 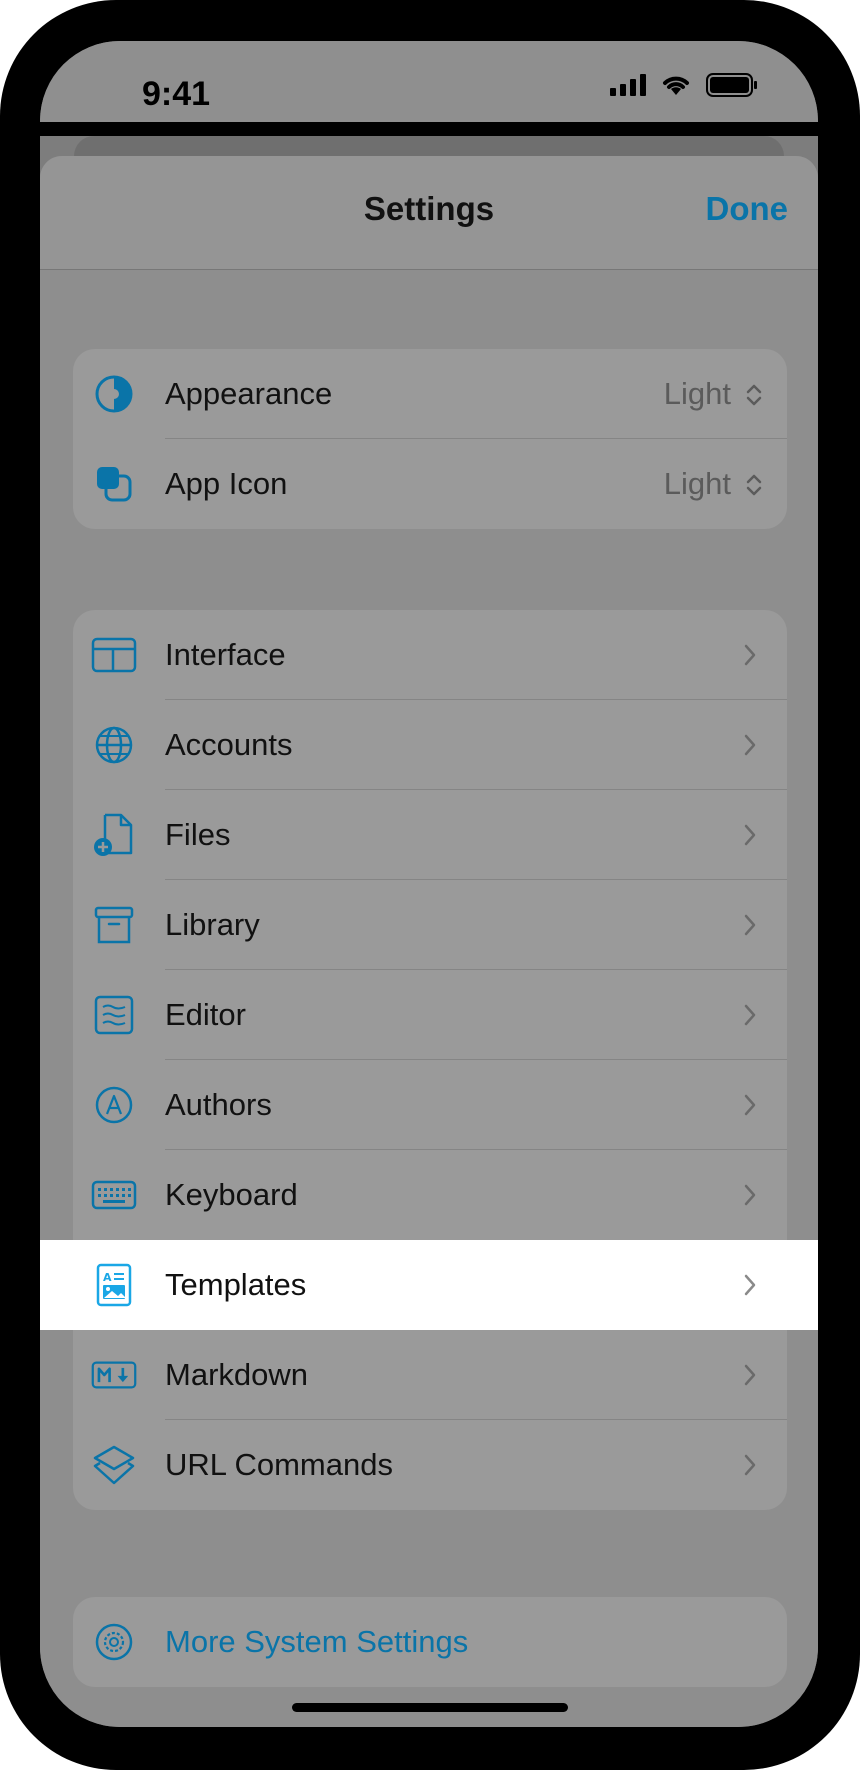 What do you see at coordinates (229, 744) in the screenshot?
I see `accounts-label: Accounts` at bounding box center [229, 744].